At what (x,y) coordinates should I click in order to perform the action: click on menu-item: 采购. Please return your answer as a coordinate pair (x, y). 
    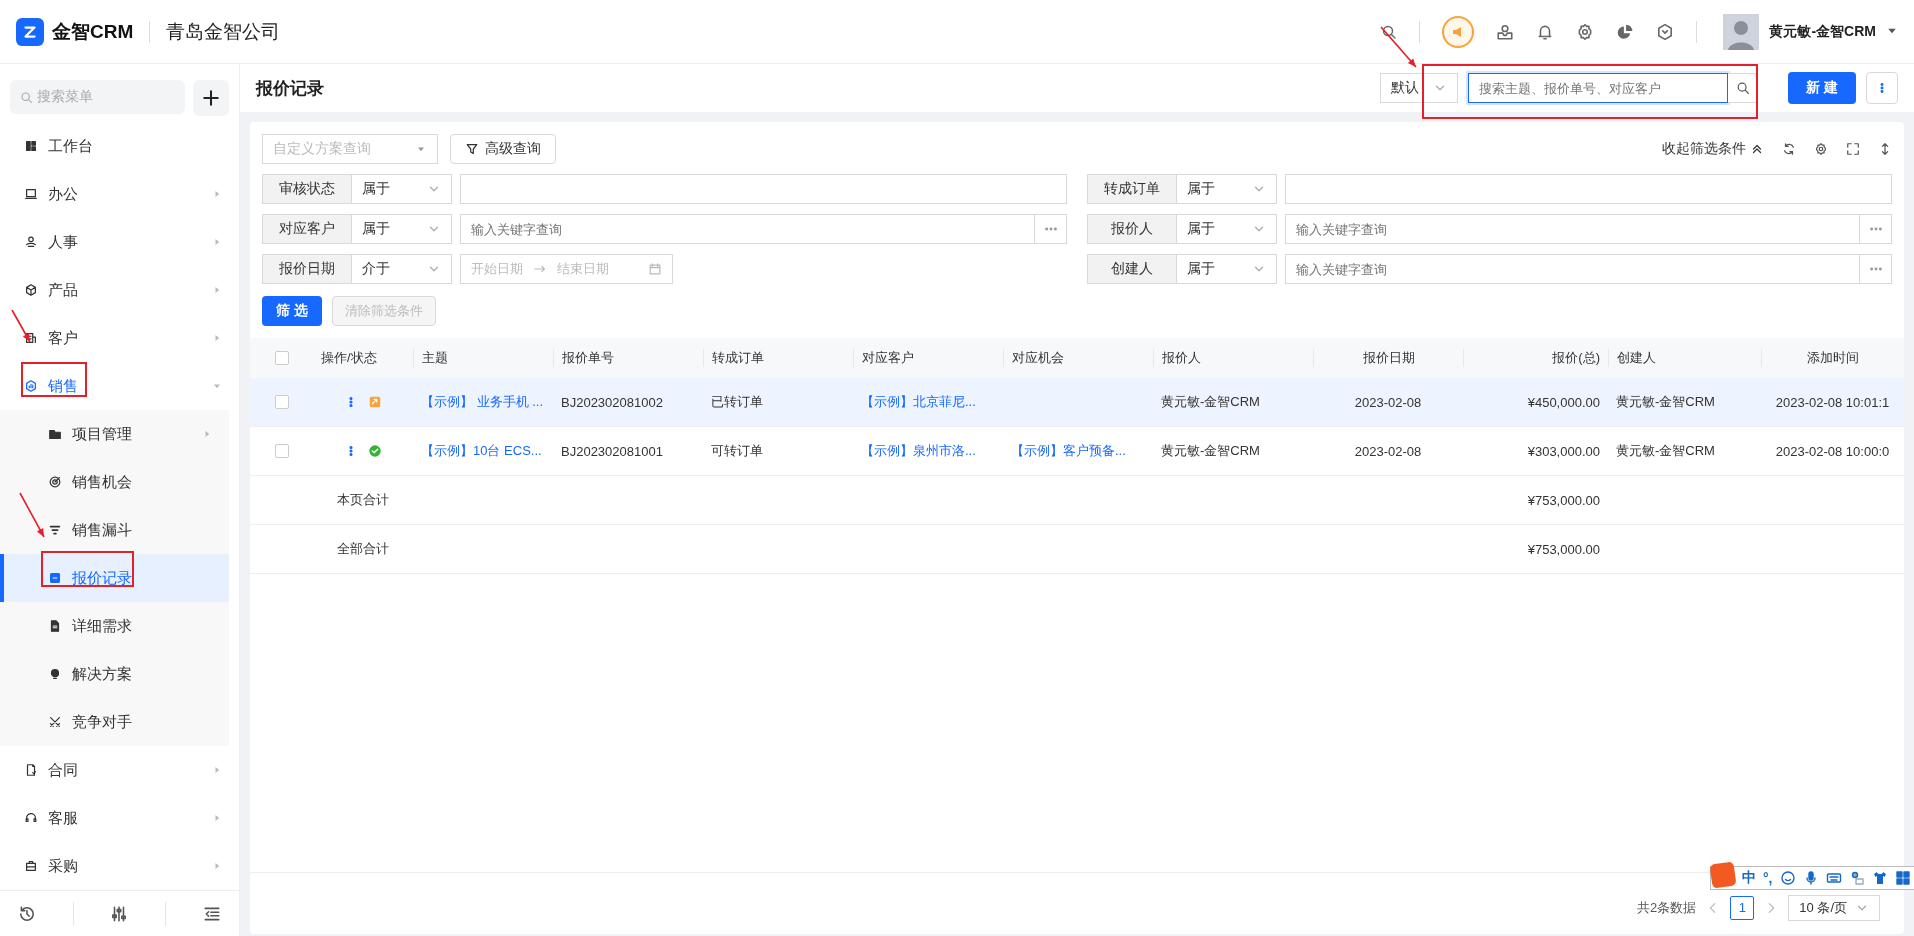
    Looking at the image, I should click on (119, 866).